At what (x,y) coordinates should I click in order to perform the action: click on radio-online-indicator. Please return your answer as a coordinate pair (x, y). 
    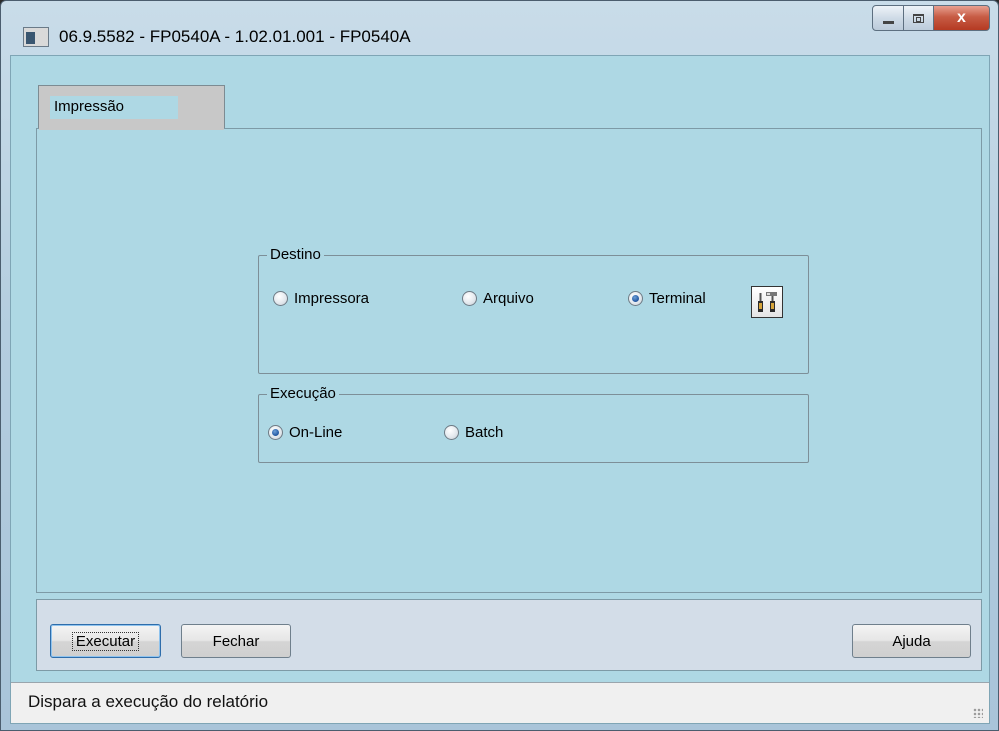
    Looking at the image, I should click on (275, 432).